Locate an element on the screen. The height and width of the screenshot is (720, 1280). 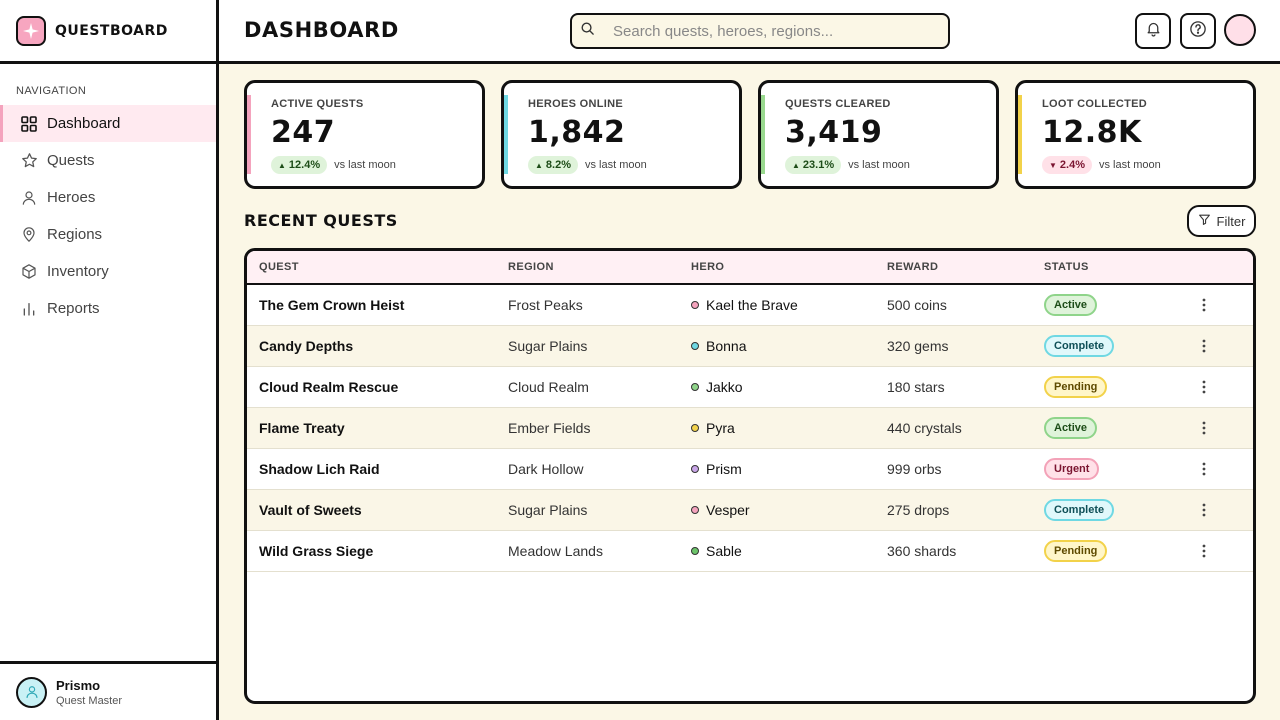
hero-cell: Kael the Brave is located at coordinates (744, 305).